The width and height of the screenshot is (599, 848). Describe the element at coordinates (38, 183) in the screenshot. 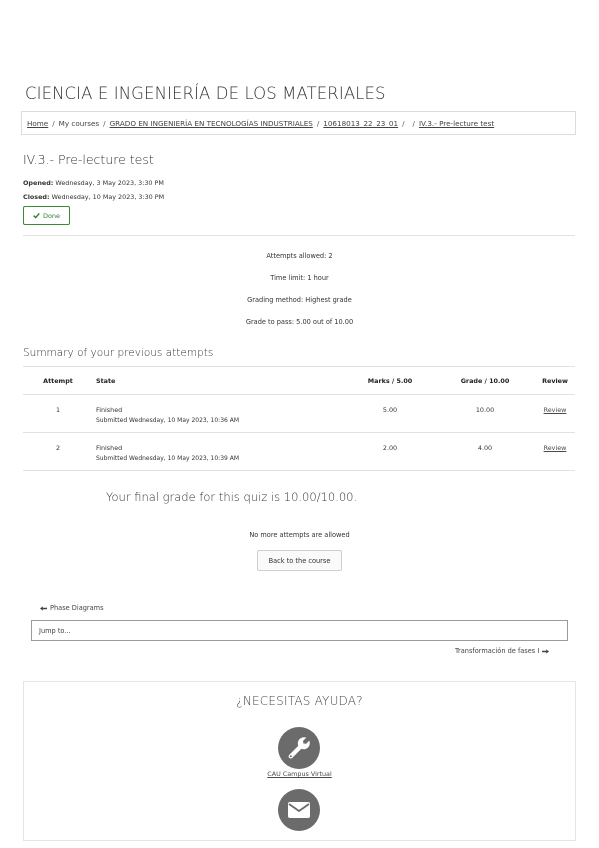

I see `opened-label: Opened:` at that location.